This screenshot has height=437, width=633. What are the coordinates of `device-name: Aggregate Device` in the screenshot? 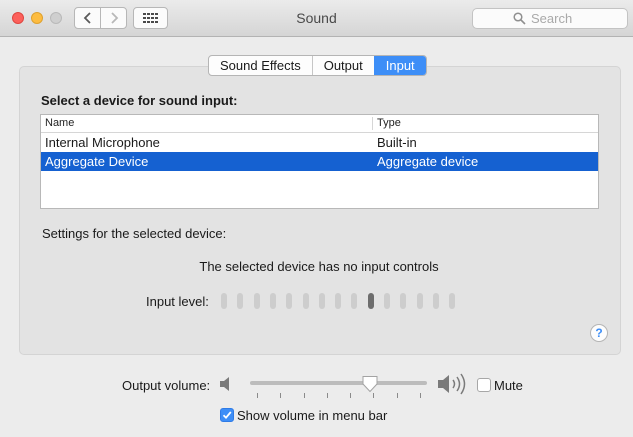 It's located at (97, 161).